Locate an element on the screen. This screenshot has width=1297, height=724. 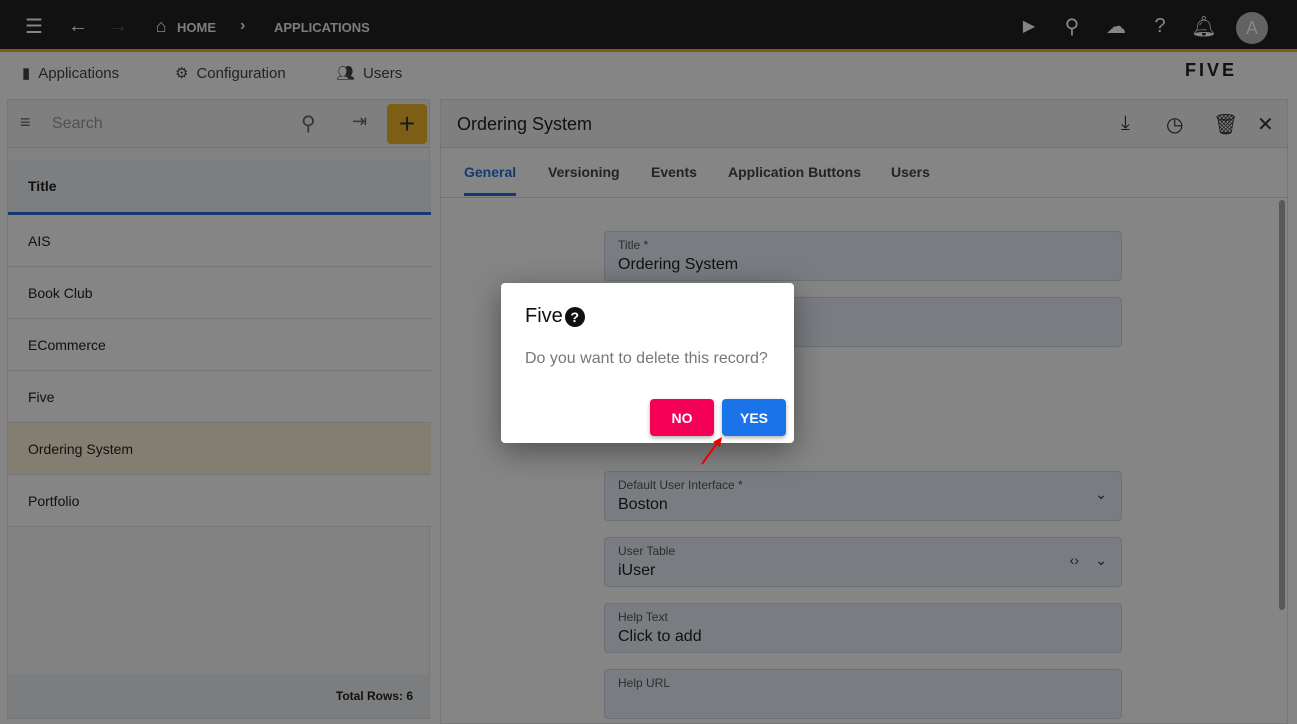
dialog-message: Do you want to delete this record? is located at coordinates (646, 358).